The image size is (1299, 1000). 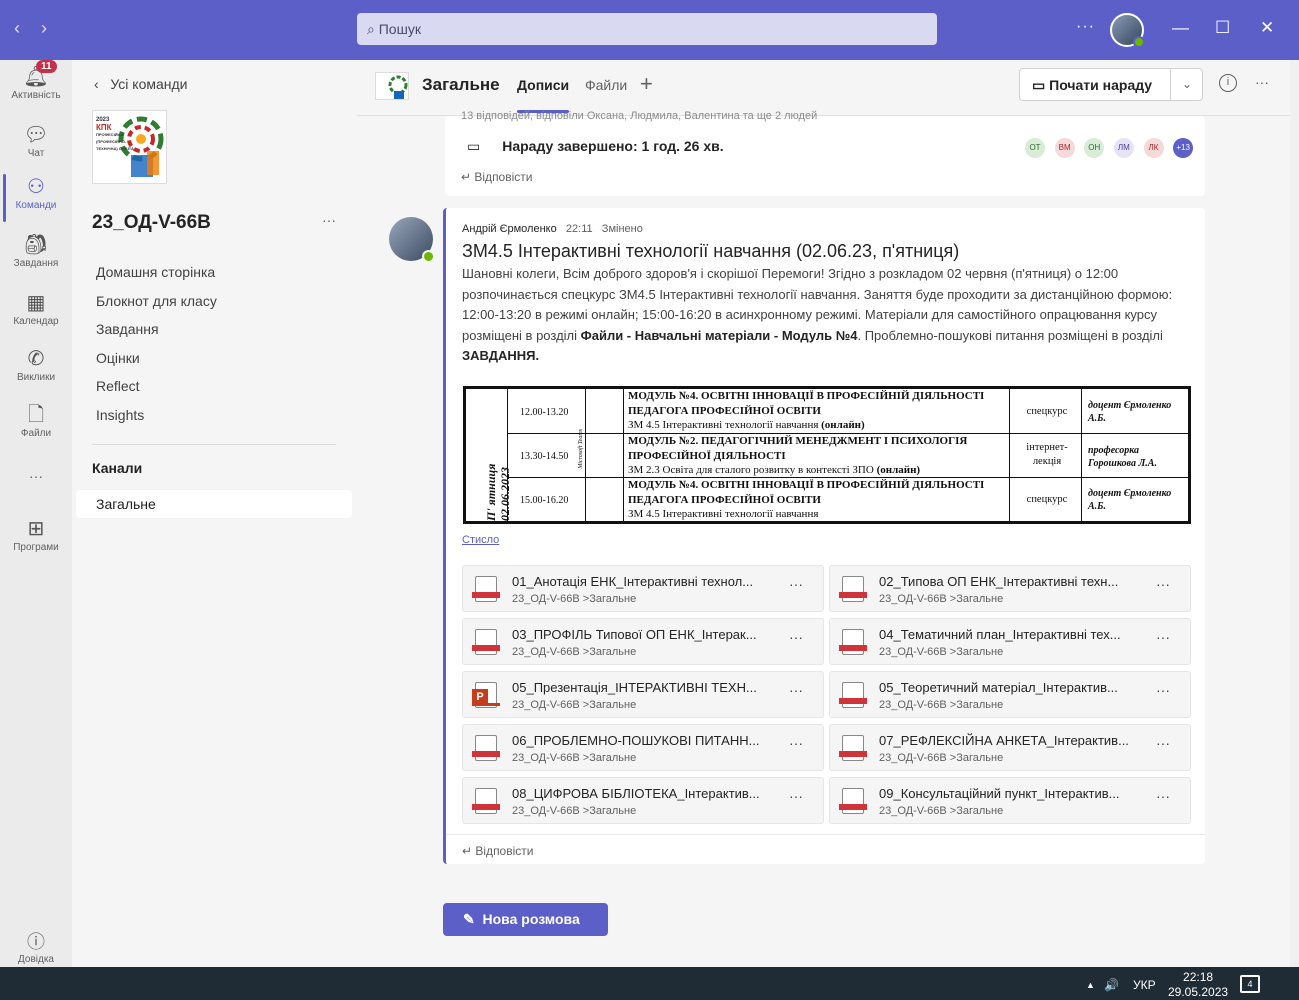 I want to click on help-button: ⓘ Довідка, so click(x=36, y=946).